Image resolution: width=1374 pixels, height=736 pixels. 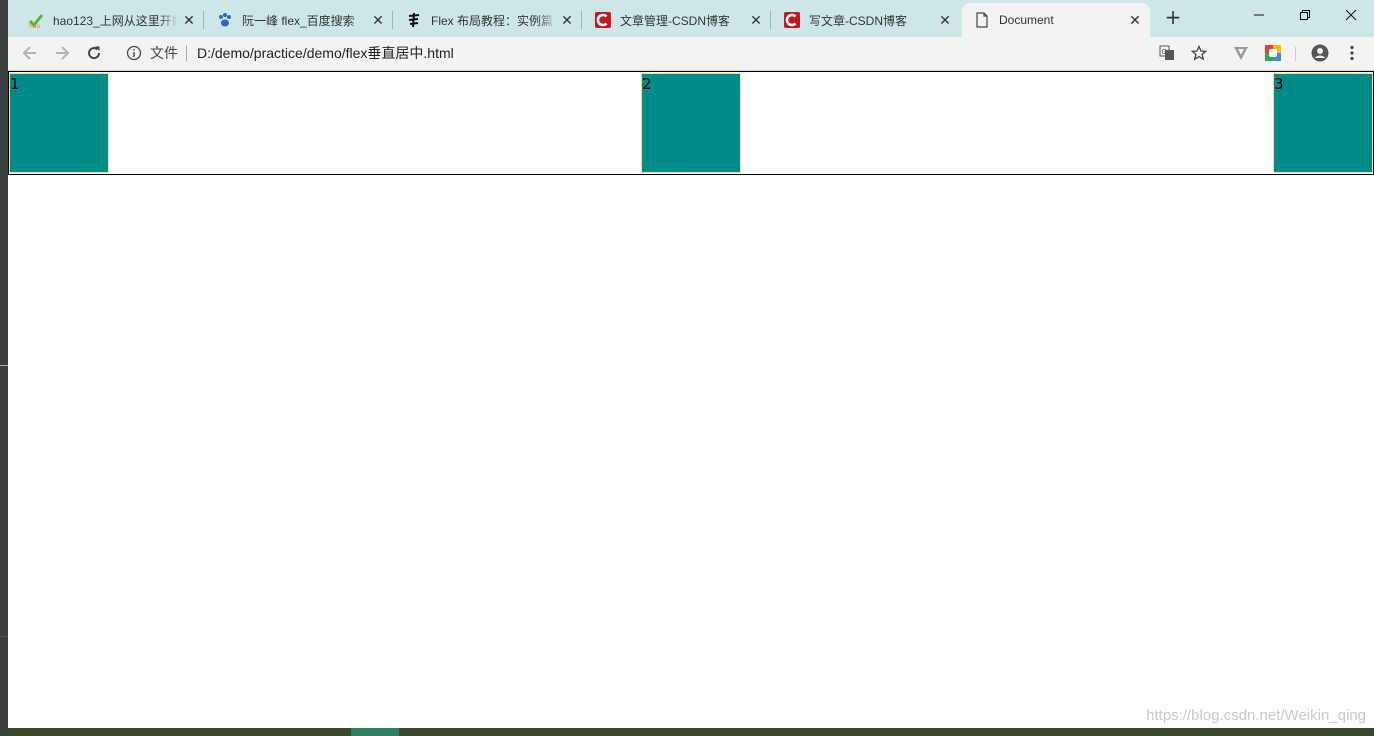 I want to click on page-icon, so click(x=982, y=20).